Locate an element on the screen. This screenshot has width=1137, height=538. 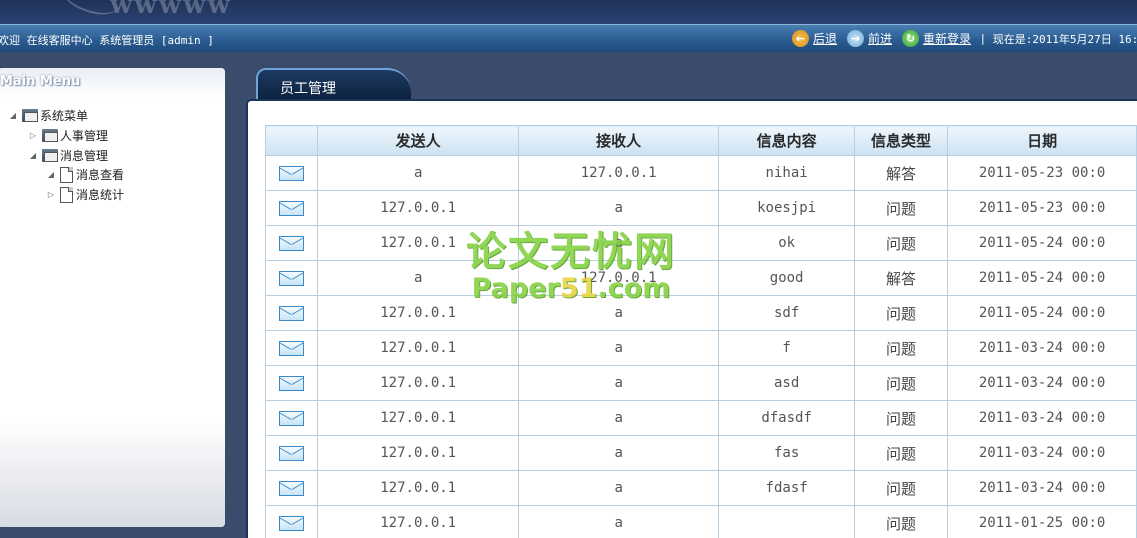
table-row: 127.0.0.1 a ok 问题 2011-05-24 00:0 is located at coordinates (700, 243).